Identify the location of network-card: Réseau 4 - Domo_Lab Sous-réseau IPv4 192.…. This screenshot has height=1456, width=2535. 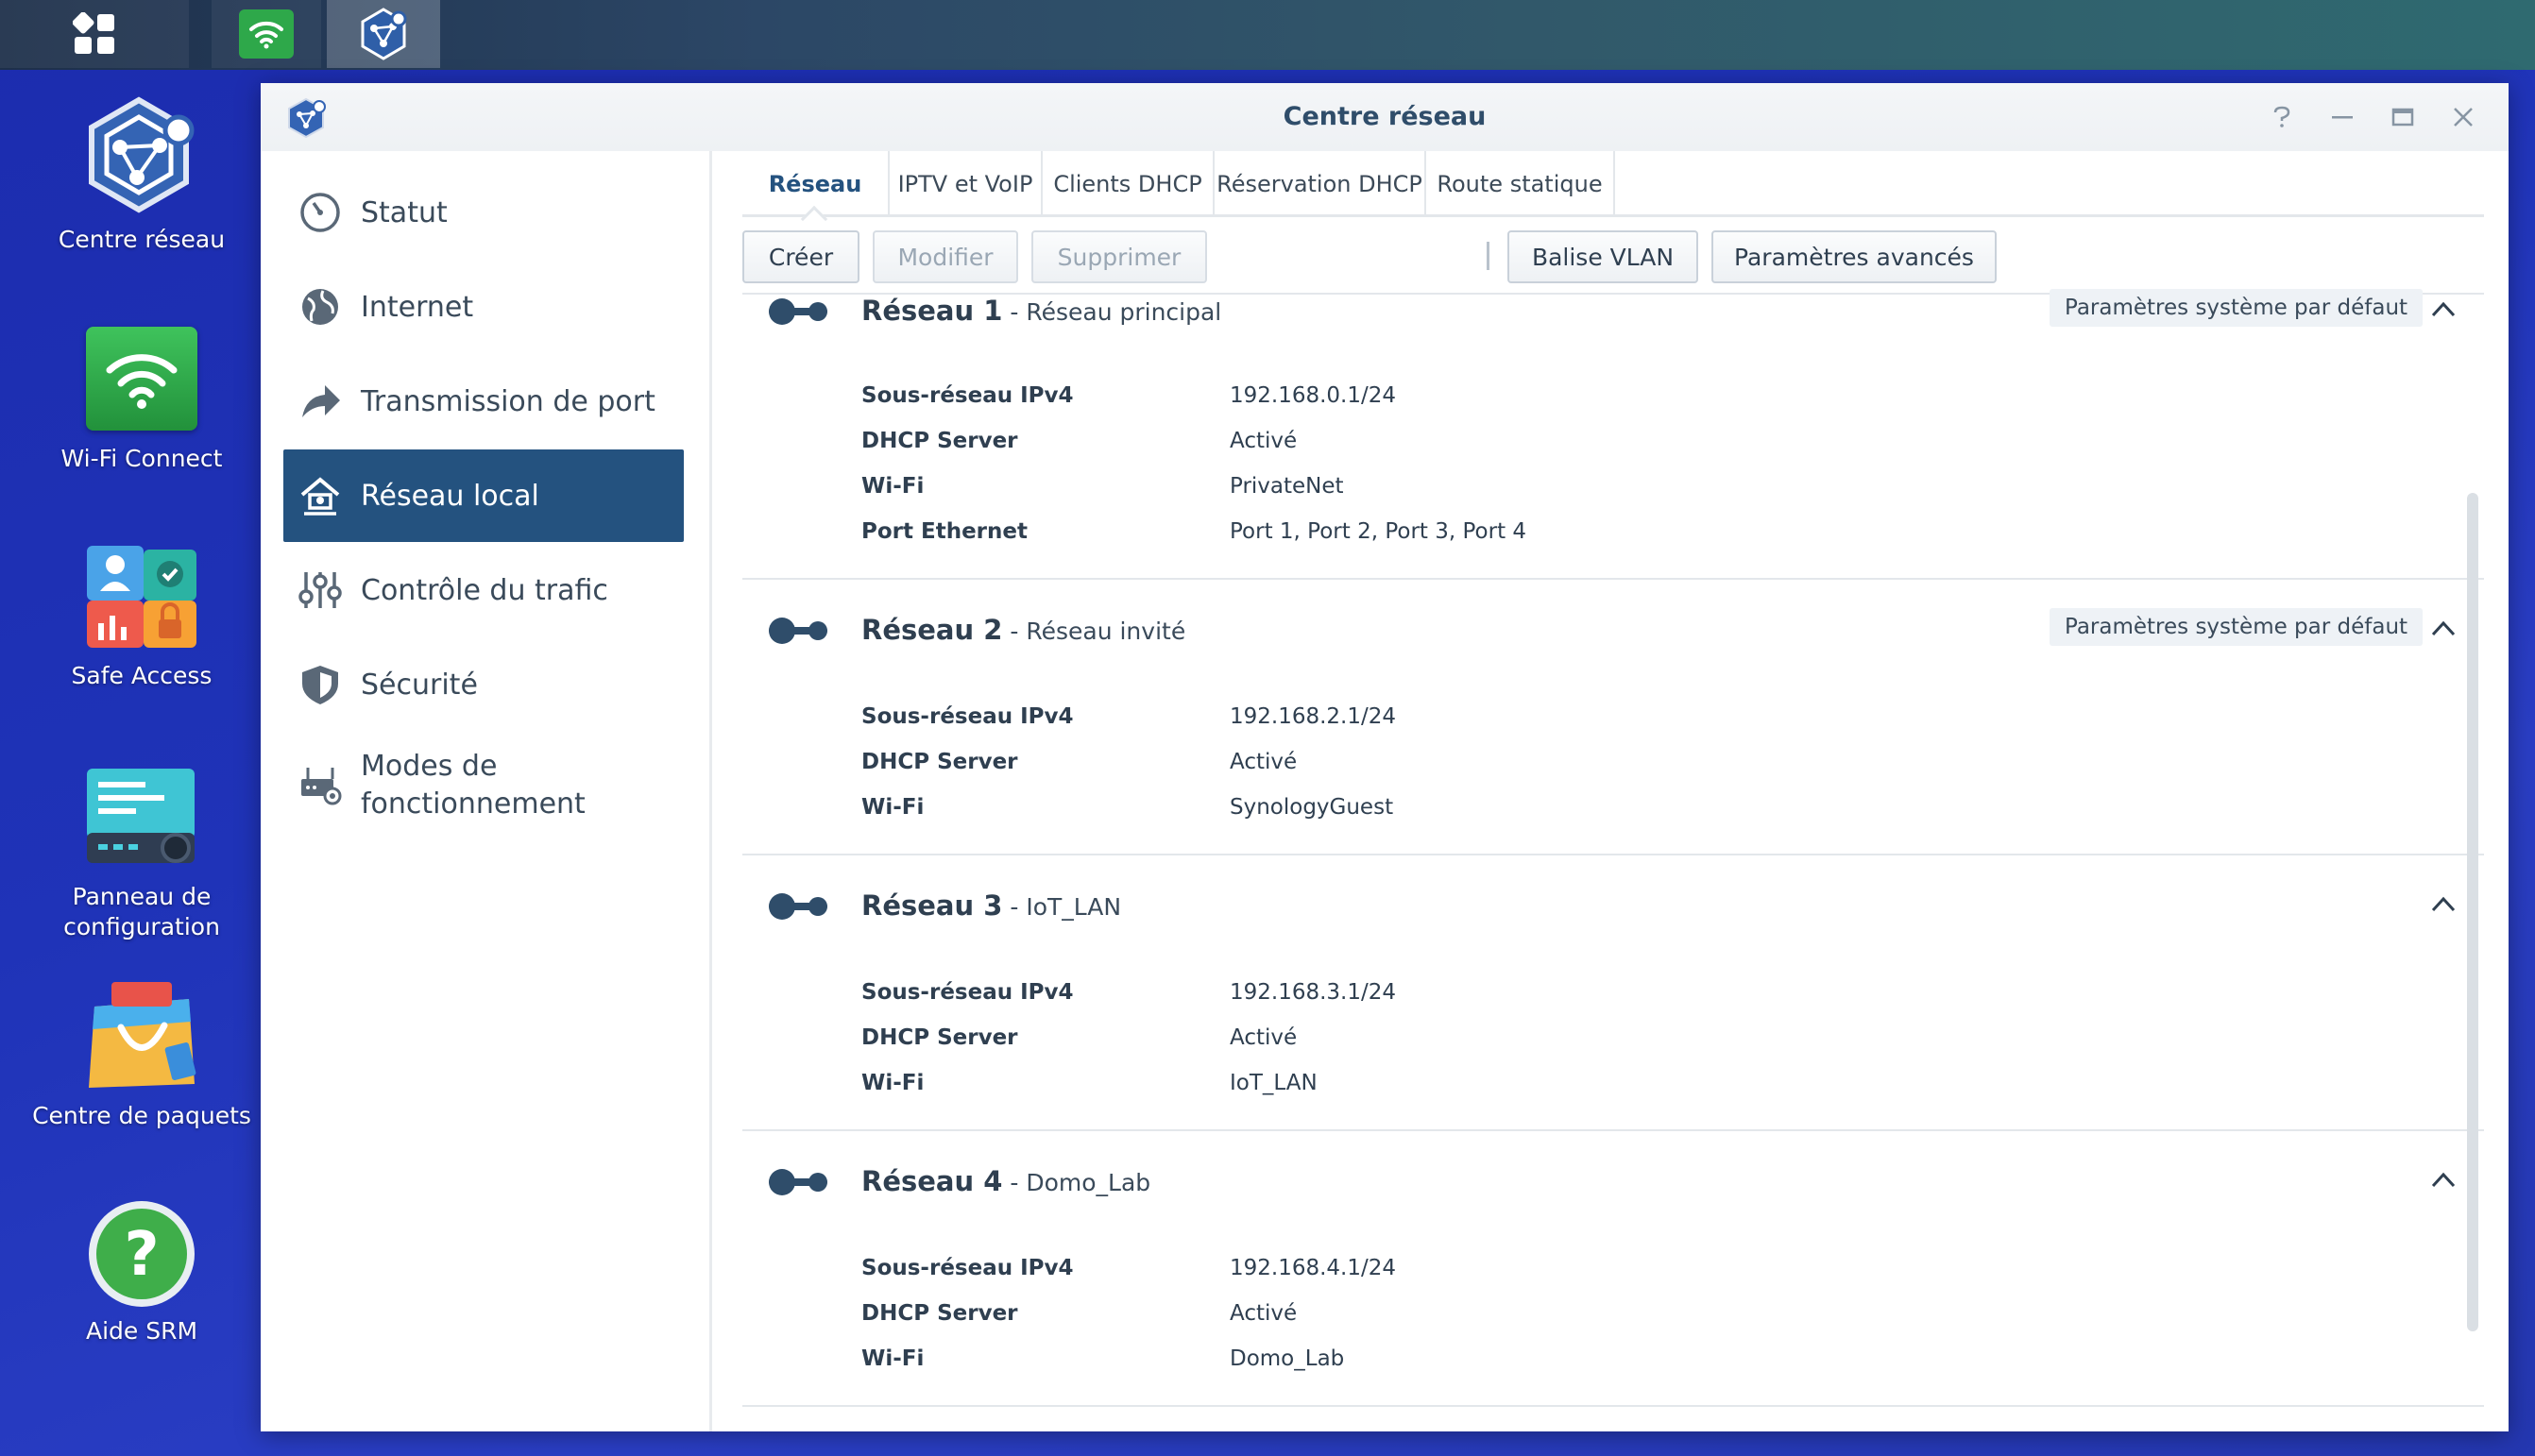
(1613, 1269).